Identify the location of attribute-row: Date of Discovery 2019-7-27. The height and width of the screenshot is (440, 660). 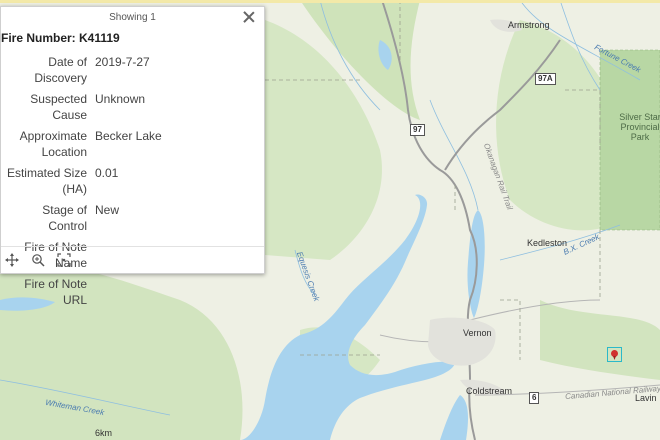
(132, 69).